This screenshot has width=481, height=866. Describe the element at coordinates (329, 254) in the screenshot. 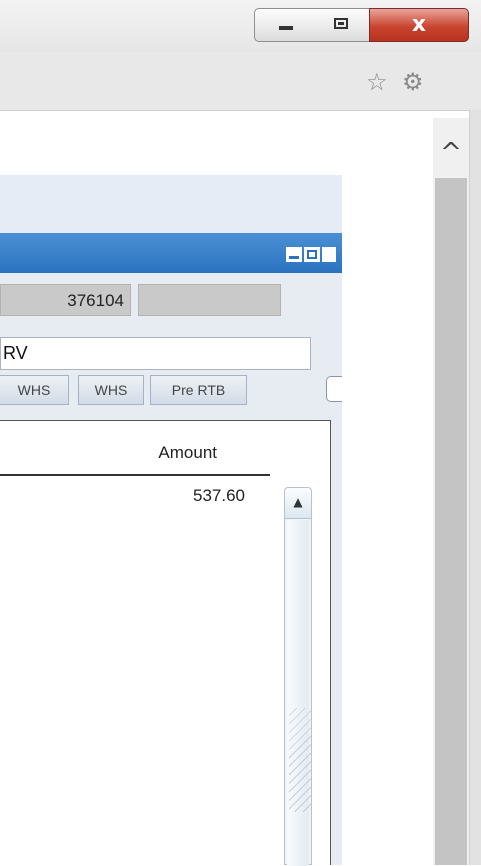

I see `app-close-button` at that location.